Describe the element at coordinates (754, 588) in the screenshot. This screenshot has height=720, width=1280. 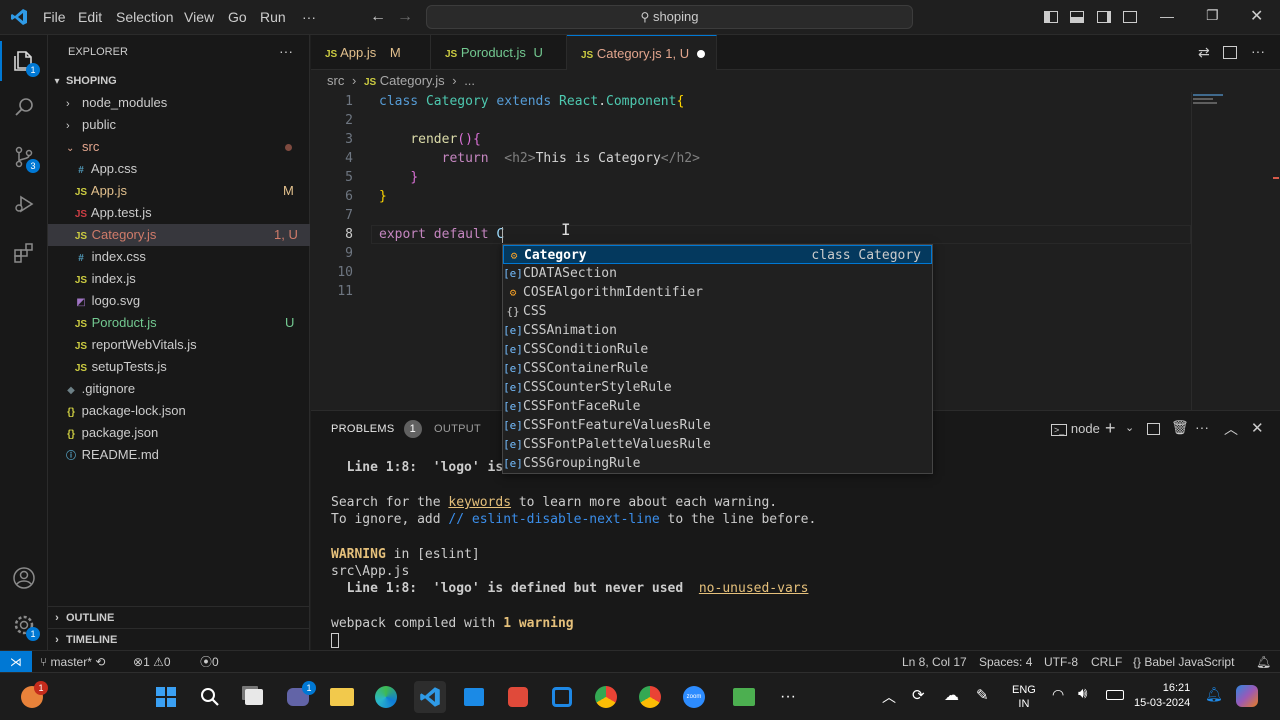
I see `terminal-link: no-unused-vars` at that location.